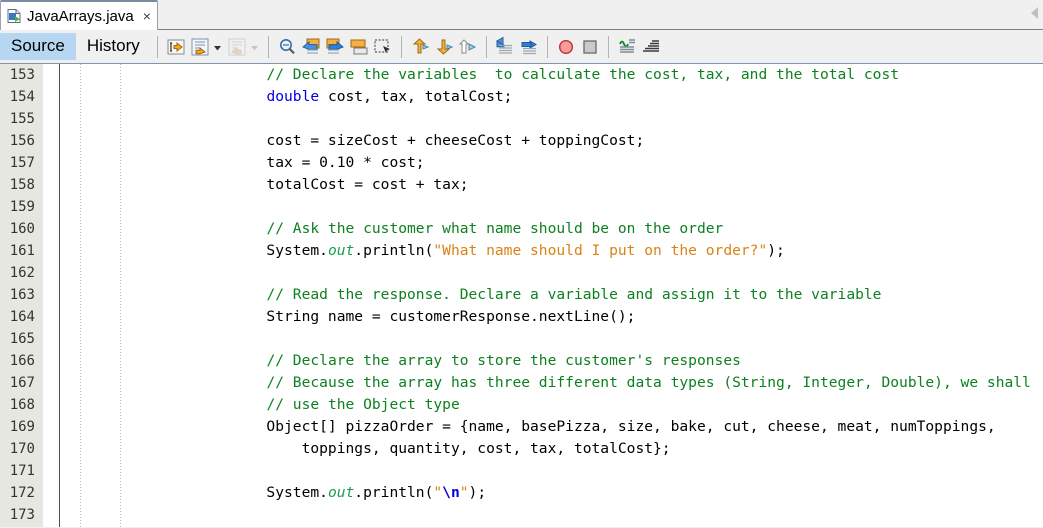  Describe the element at coordinates (1034, 13) in the screenshot. I see `scroll-tabs-left-icon` at that location.